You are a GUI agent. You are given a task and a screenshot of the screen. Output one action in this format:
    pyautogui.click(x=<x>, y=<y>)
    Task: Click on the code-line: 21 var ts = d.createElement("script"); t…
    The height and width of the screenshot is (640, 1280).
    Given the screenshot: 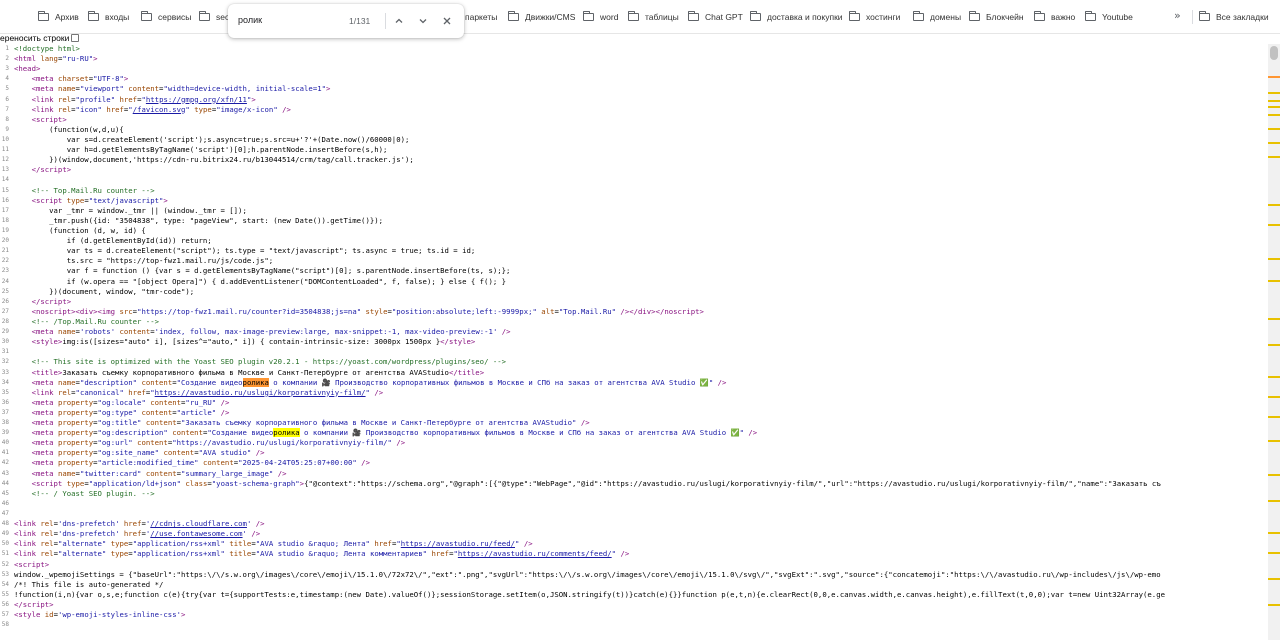 What is the action you would take?
    pyautogui.click(x=634, y=251)
    